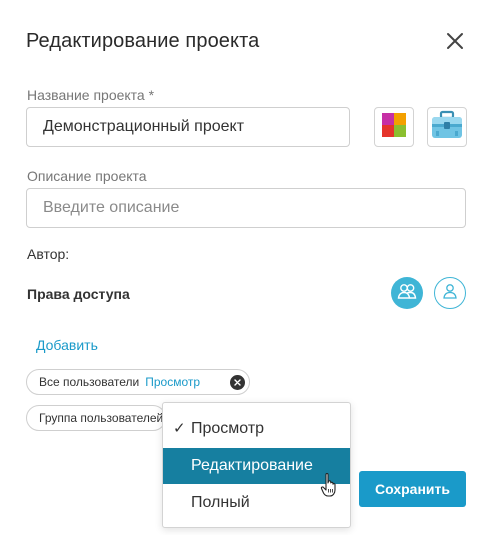  What do you see at coordinates (237, 382) in the screenshot?
I see `remove-entry-icon` at bounding box center [237, 382].